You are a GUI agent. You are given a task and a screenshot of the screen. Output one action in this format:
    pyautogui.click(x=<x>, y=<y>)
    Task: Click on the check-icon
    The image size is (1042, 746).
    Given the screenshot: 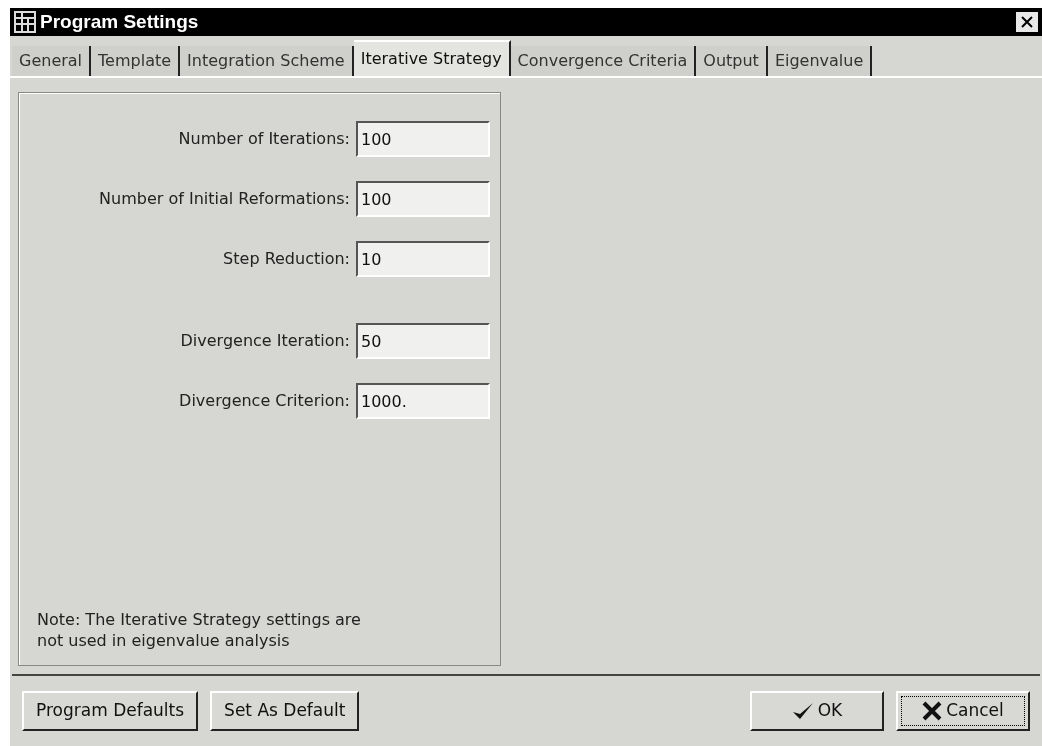 What is the action you would take?
    pyautogui.click(x=802, y=711)
    